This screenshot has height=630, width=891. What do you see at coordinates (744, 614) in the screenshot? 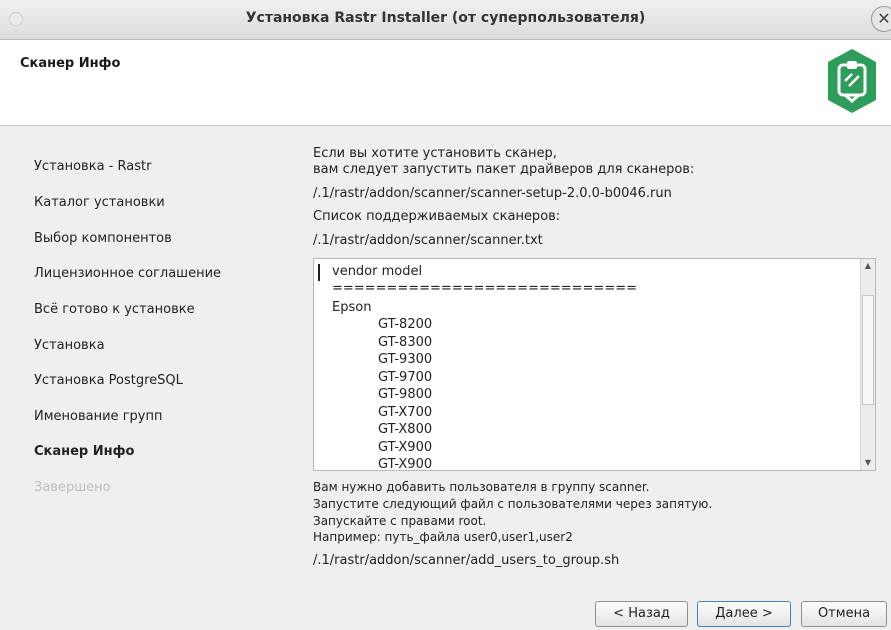
I see `next-button: Далее >` at bounding box center [744, 614].